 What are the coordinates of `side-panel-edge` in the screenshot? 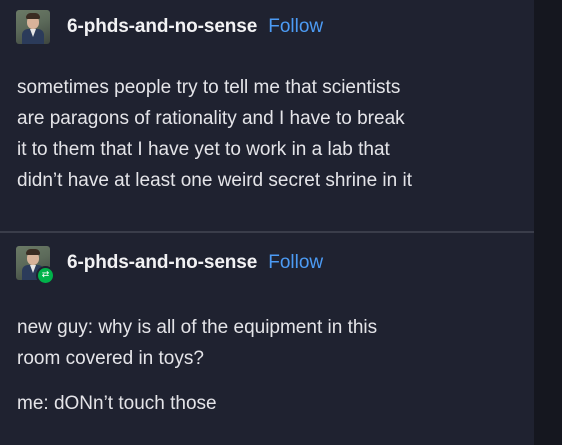 It's located at (548, 222).